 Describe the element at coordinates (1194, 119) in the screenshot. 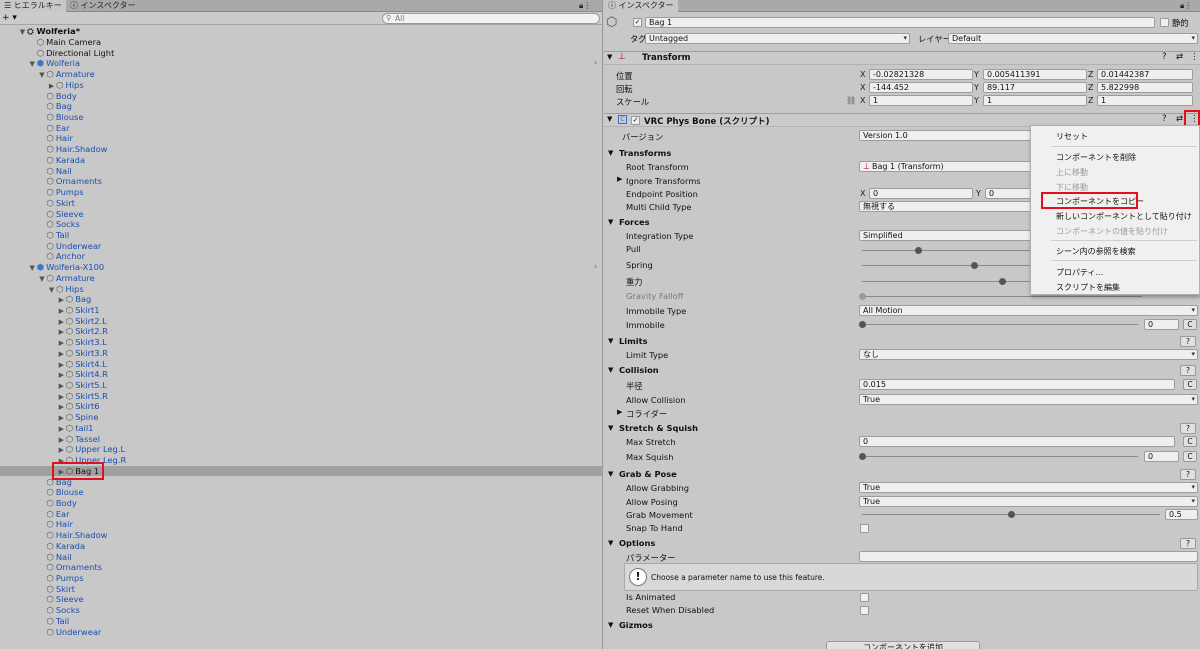

I see `more-icon: ⋮` at that location.